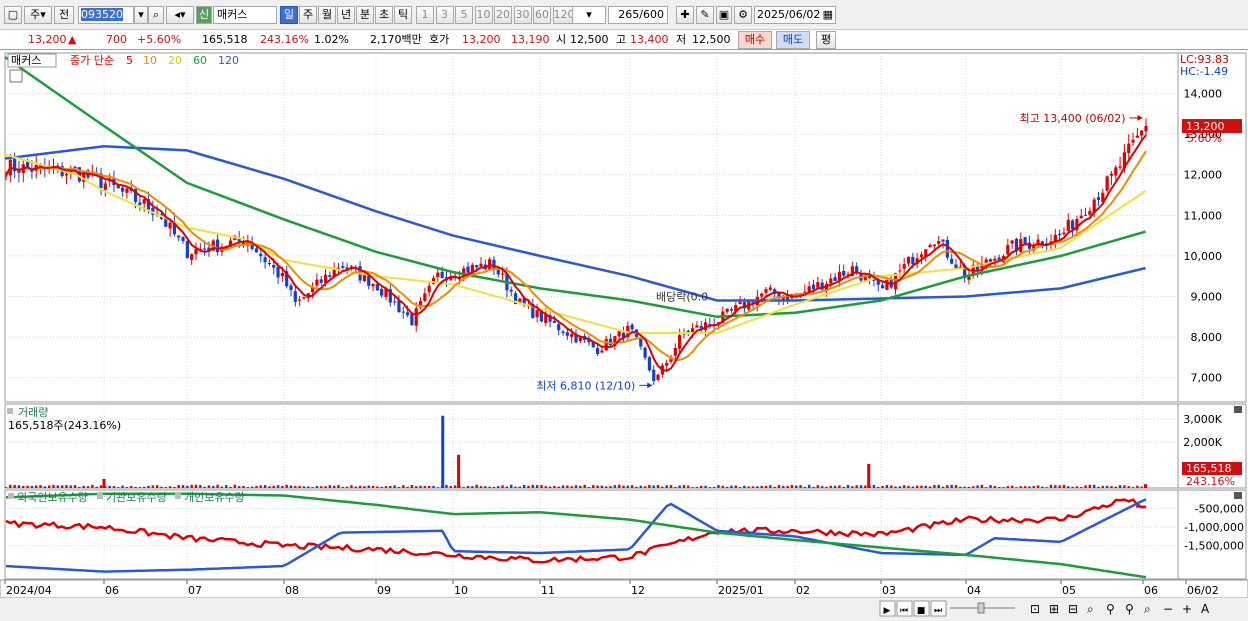  Describe the element at coordinates (47, 39) in the screenshot. I see `current-price: 13,200` at that location.